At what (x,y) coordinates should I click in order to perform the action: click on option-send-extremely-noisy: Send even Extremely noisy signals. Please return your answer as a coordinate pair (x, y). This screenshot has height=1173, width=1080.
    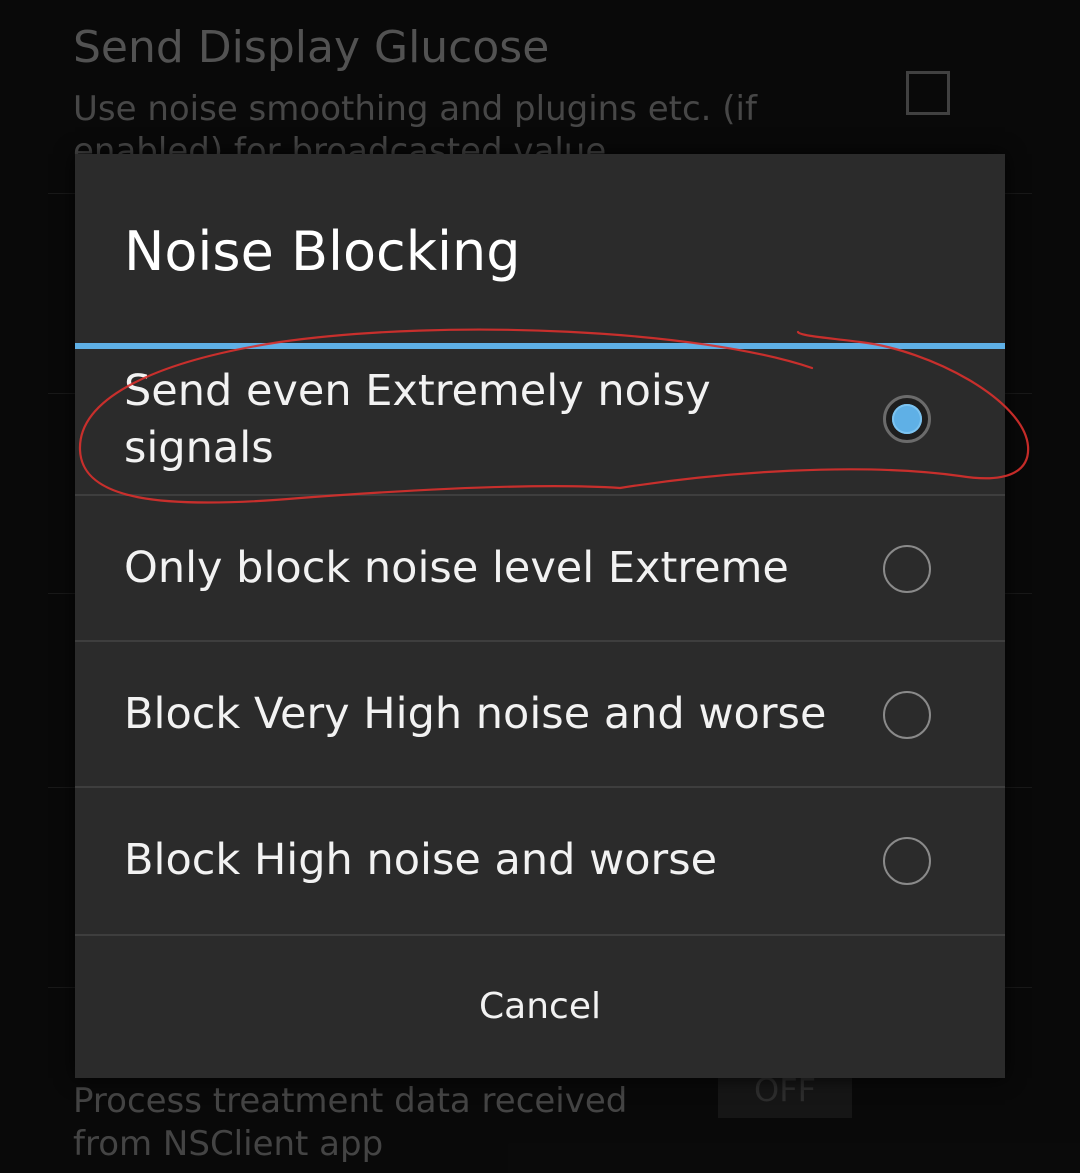
    Looking at the image, I should click on (540, 422).